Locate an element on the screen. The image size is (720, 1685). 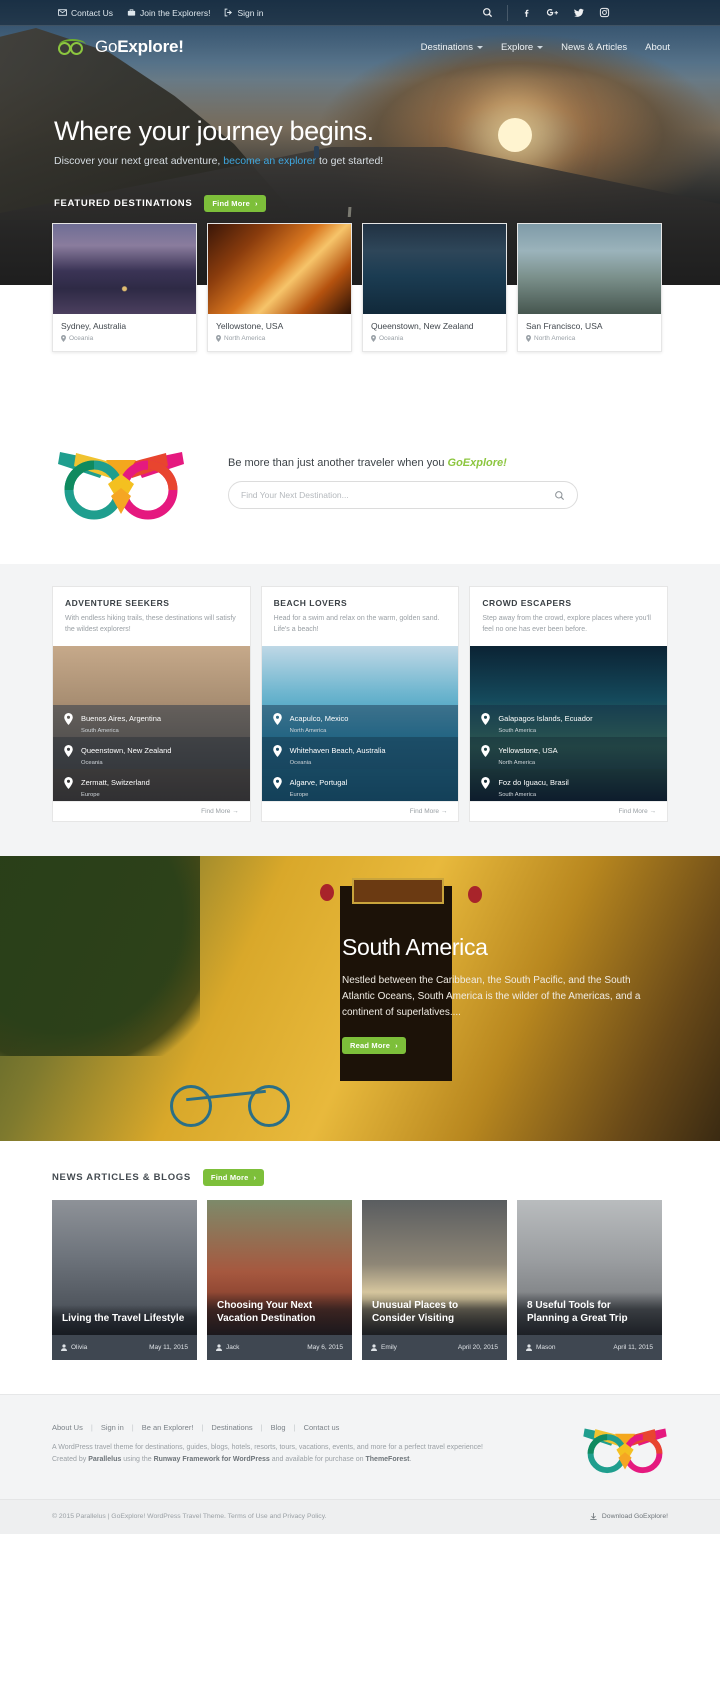
news-find-more-button: Find More › is located at coordinates (233, 1177).